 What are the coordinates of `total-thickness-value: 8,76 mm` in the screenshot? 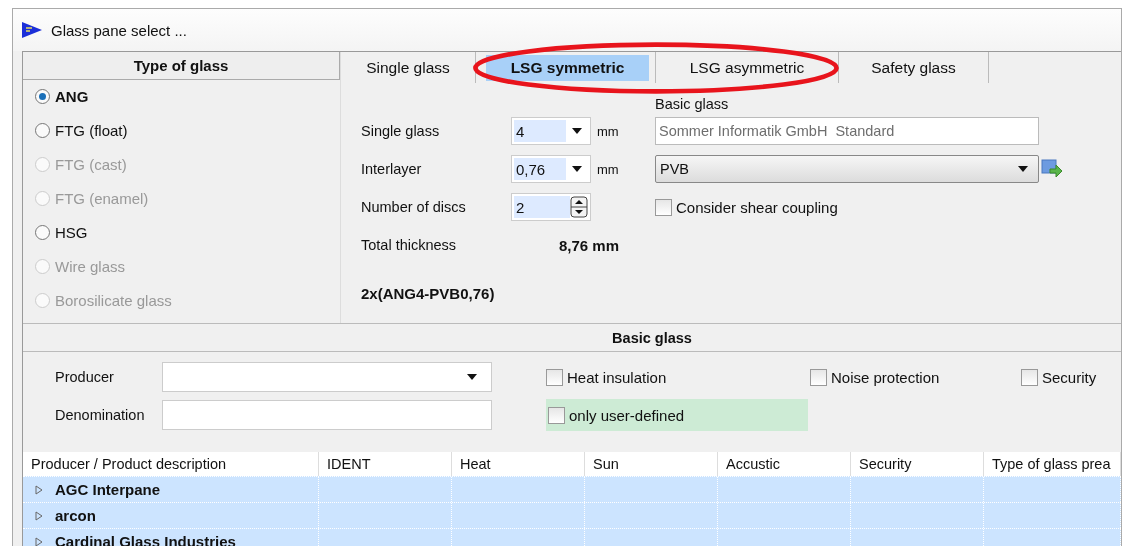 It's located at (588, 245).